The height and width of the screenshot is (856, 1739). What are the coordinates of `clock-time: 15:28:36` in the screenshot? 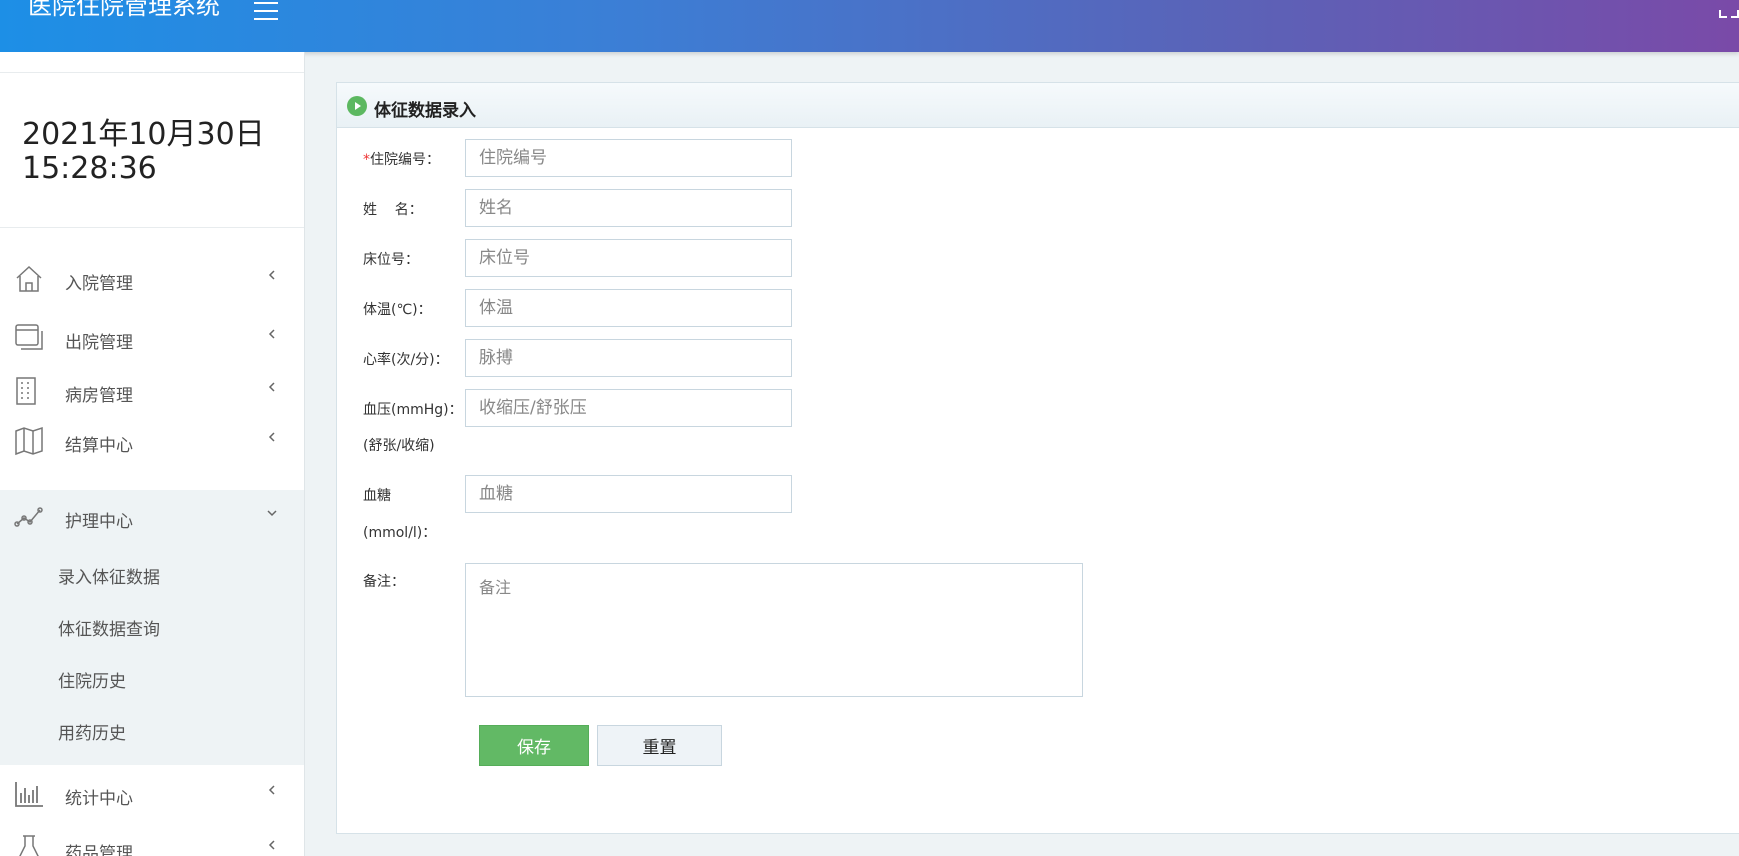 It's located at (89, 168).